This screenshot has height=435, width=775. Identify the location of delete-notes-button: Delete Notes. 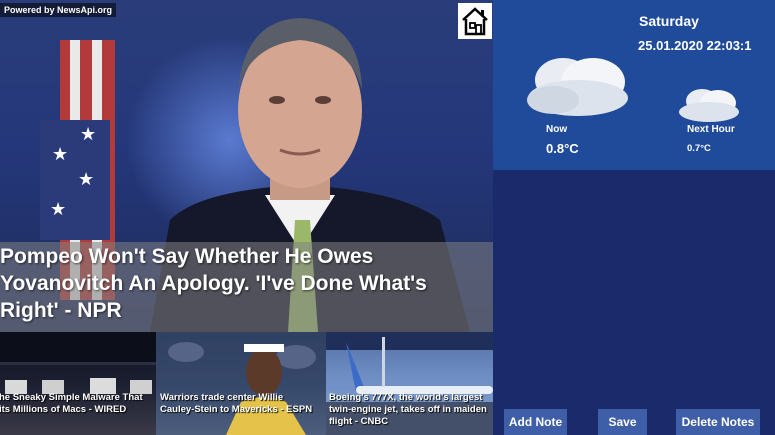
(718, 422).